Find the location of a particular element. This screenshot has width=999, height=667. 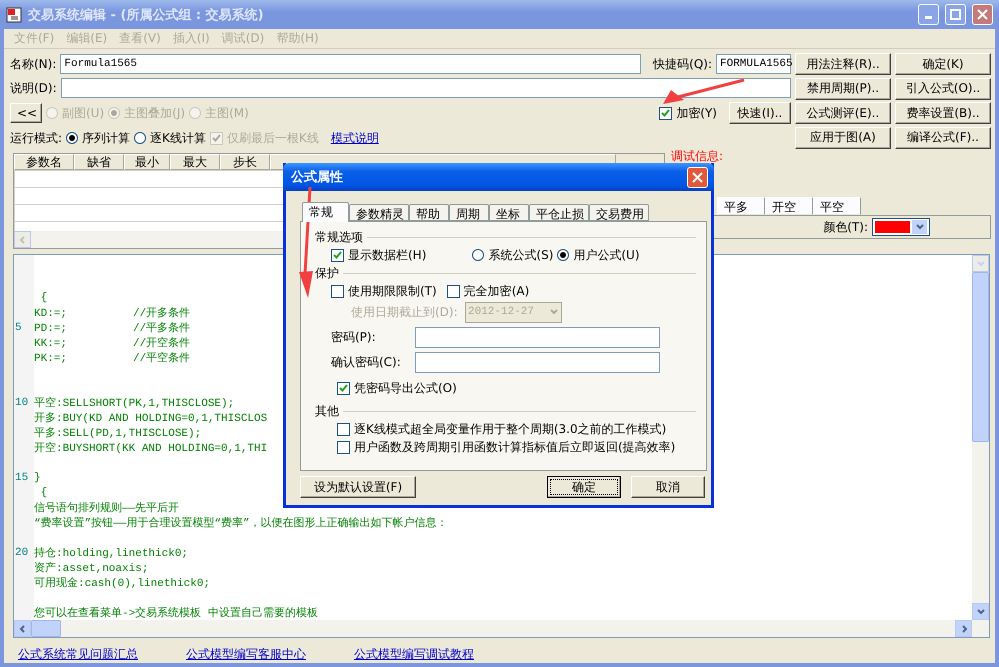

password-label: 密码(P): is located at coordinates (354, 337).